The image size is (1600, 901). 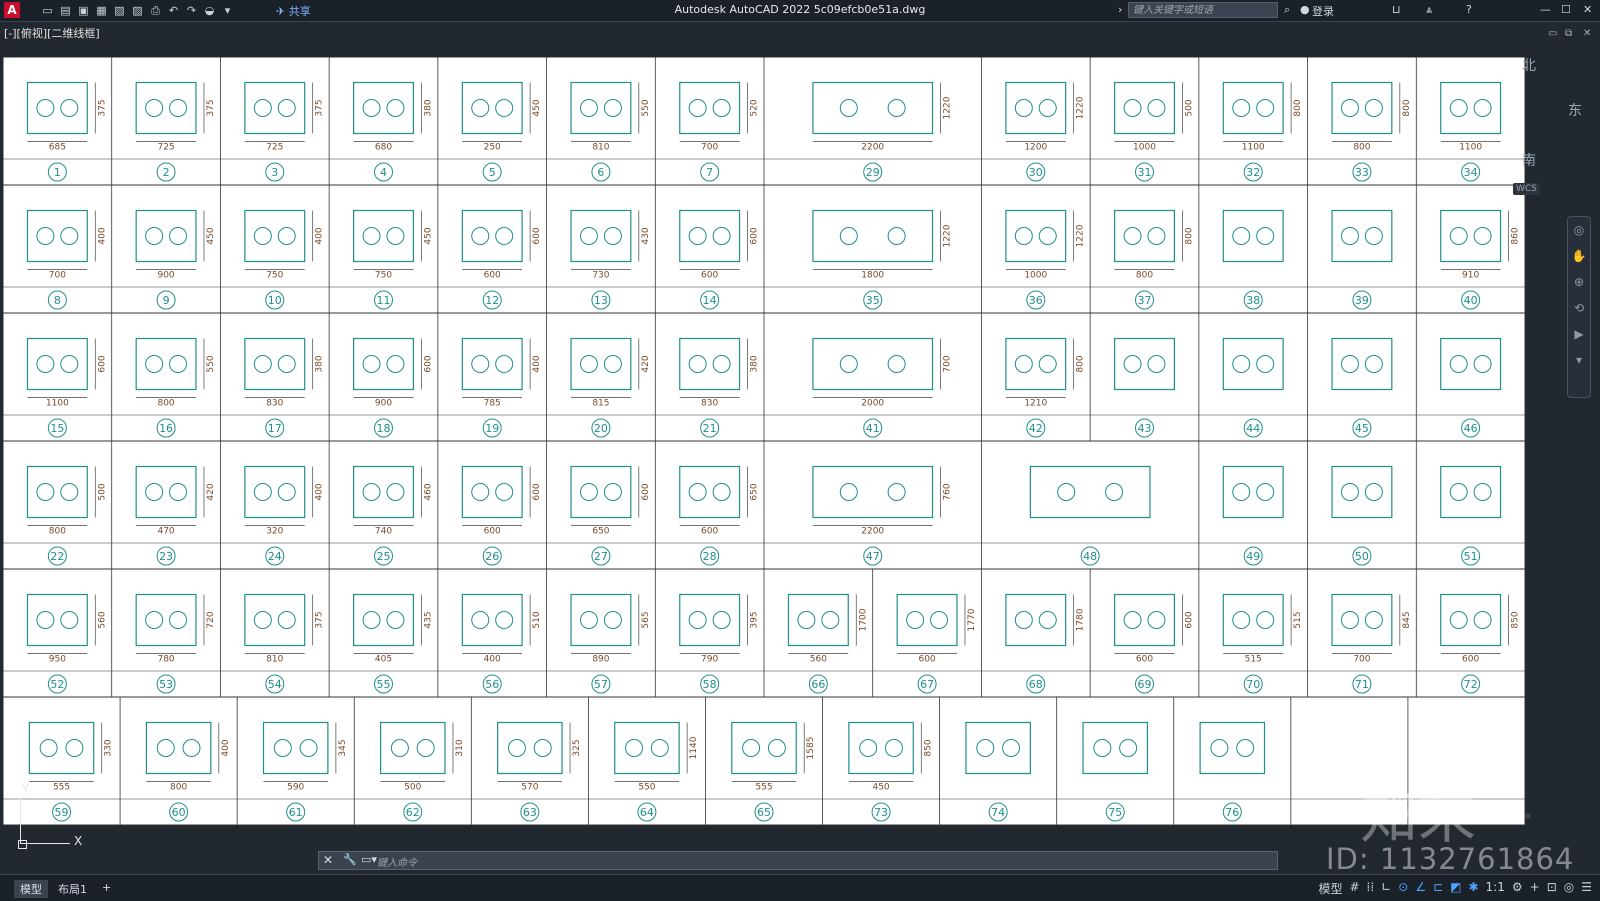 I want to click on autocad-logo-icon: A, so click(x=12, y=10).